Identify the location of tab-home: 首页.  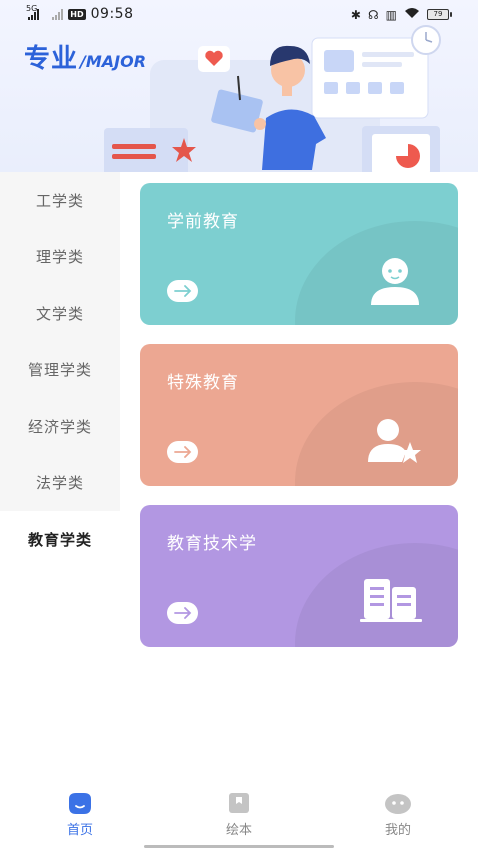
(80, 814).